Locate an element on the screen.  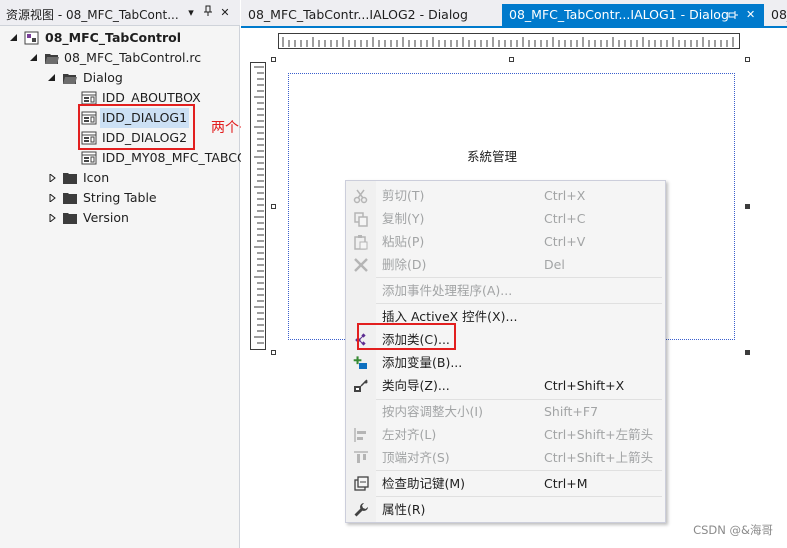
resource-view-title-bar: 资源视图 - 08_MFC_TabCont... ▾ ✕ is located at coordinates (120, 13).